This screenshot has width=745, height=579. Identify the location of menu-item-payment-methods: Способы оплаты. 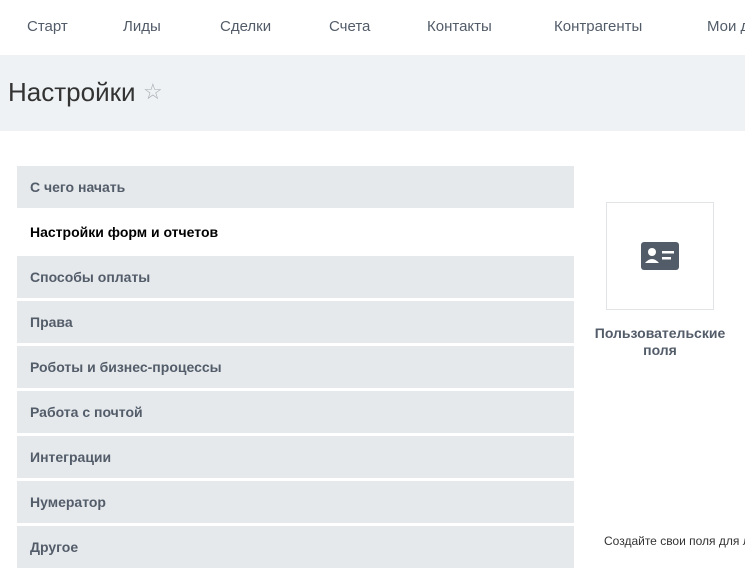
(295, 277).